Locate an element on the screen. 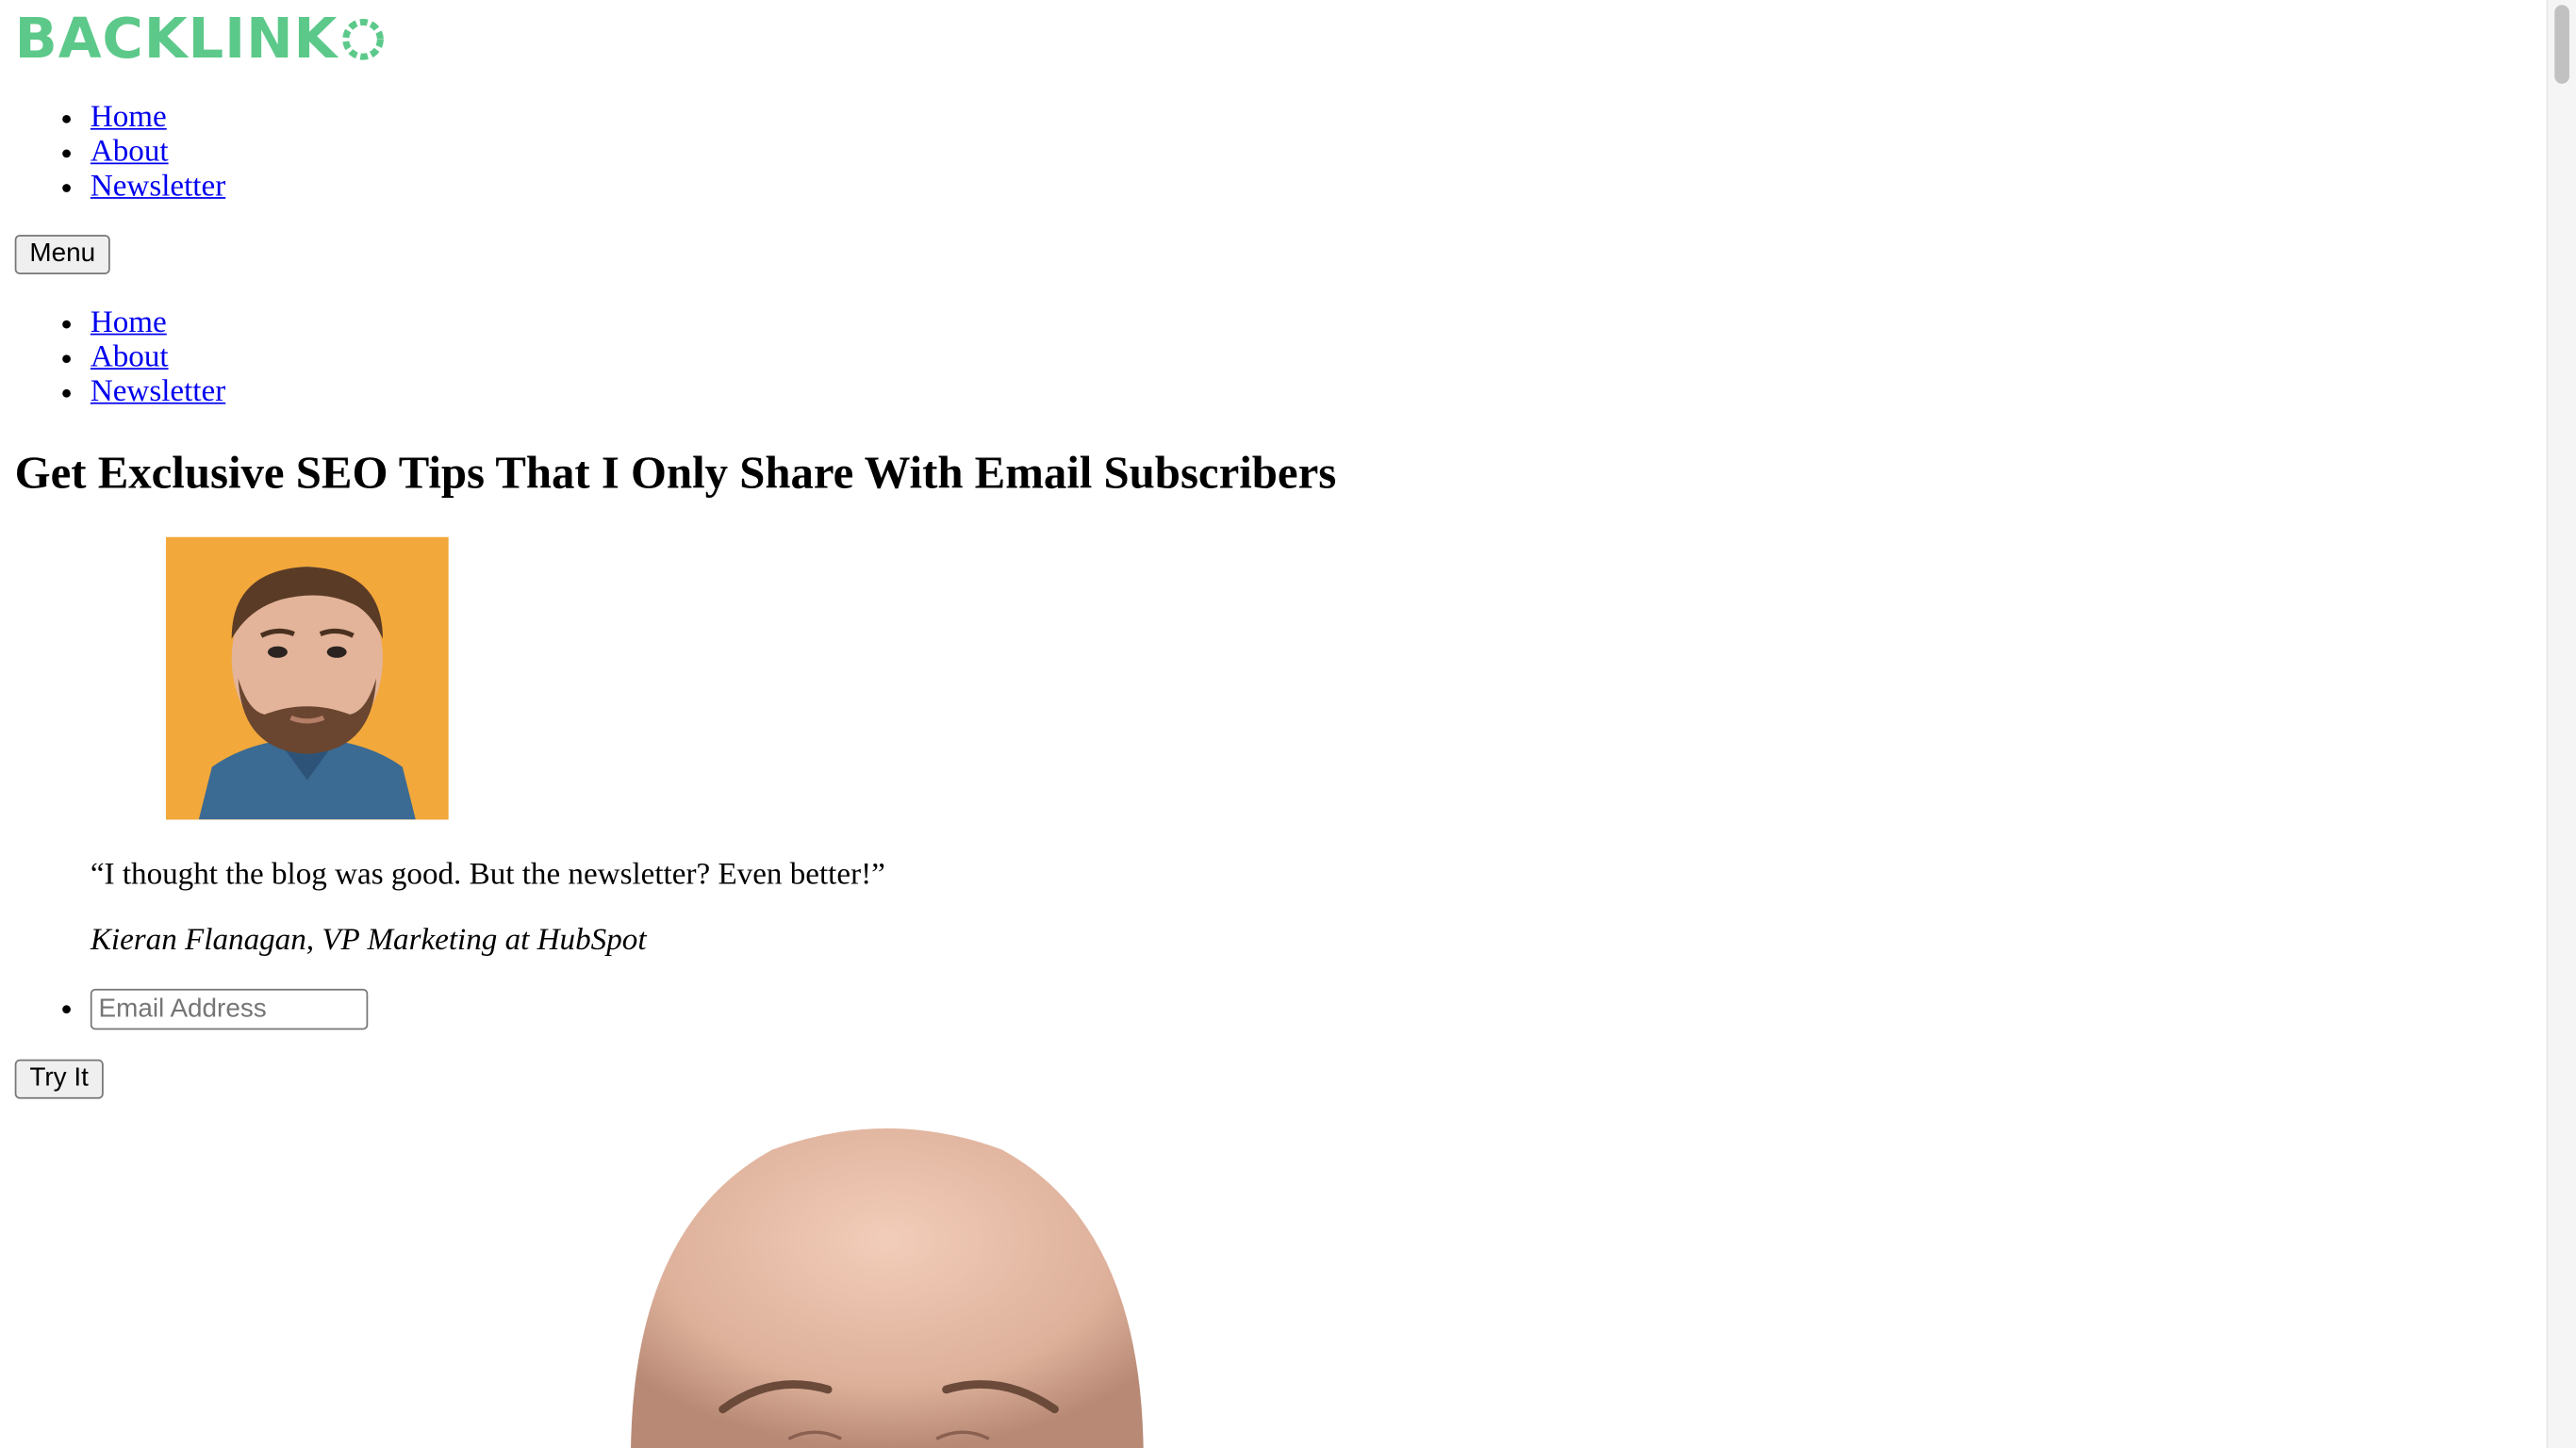  nav-item-about: About is located at coordinates (158, 152).